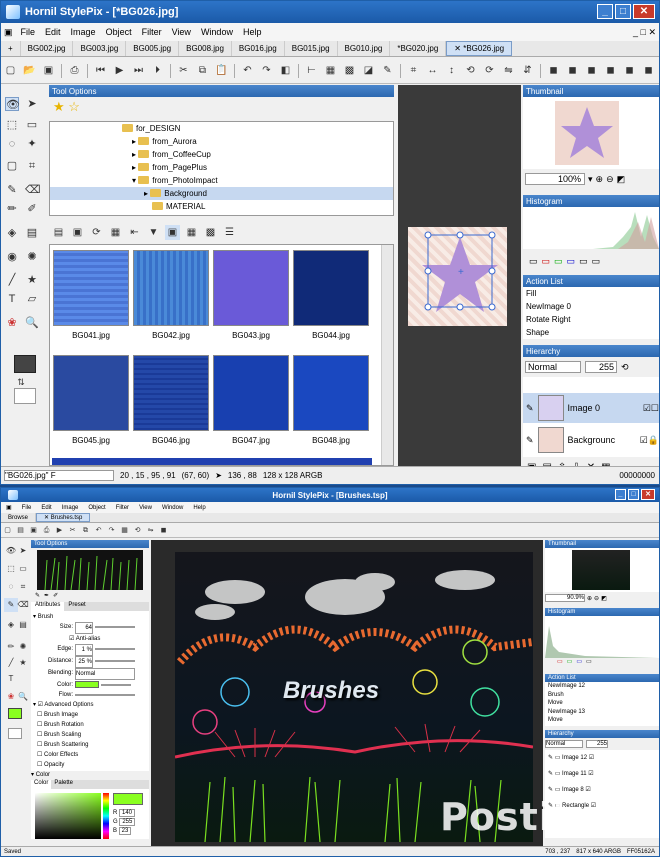 The height and width of the screenshot is (857, 660). I want to click on zoom-input: 90.9%, so click(565, 598).